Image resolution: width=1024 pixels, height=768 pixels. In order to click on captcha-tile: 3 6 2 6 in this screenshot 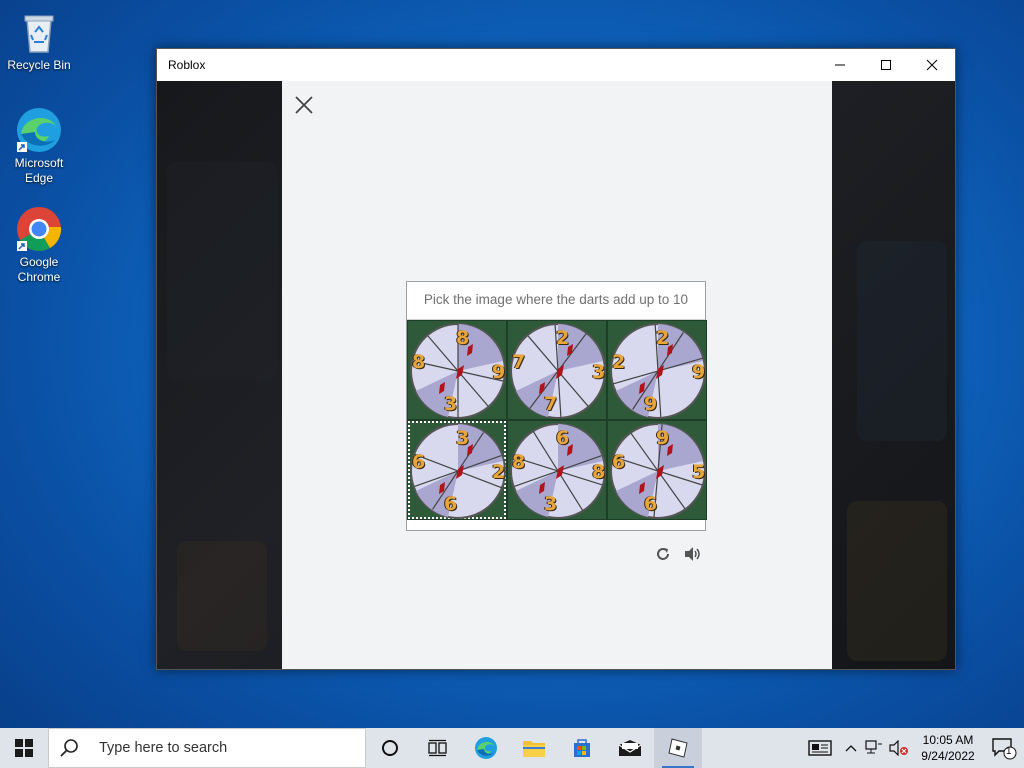, I will do `click(457, 470)`.